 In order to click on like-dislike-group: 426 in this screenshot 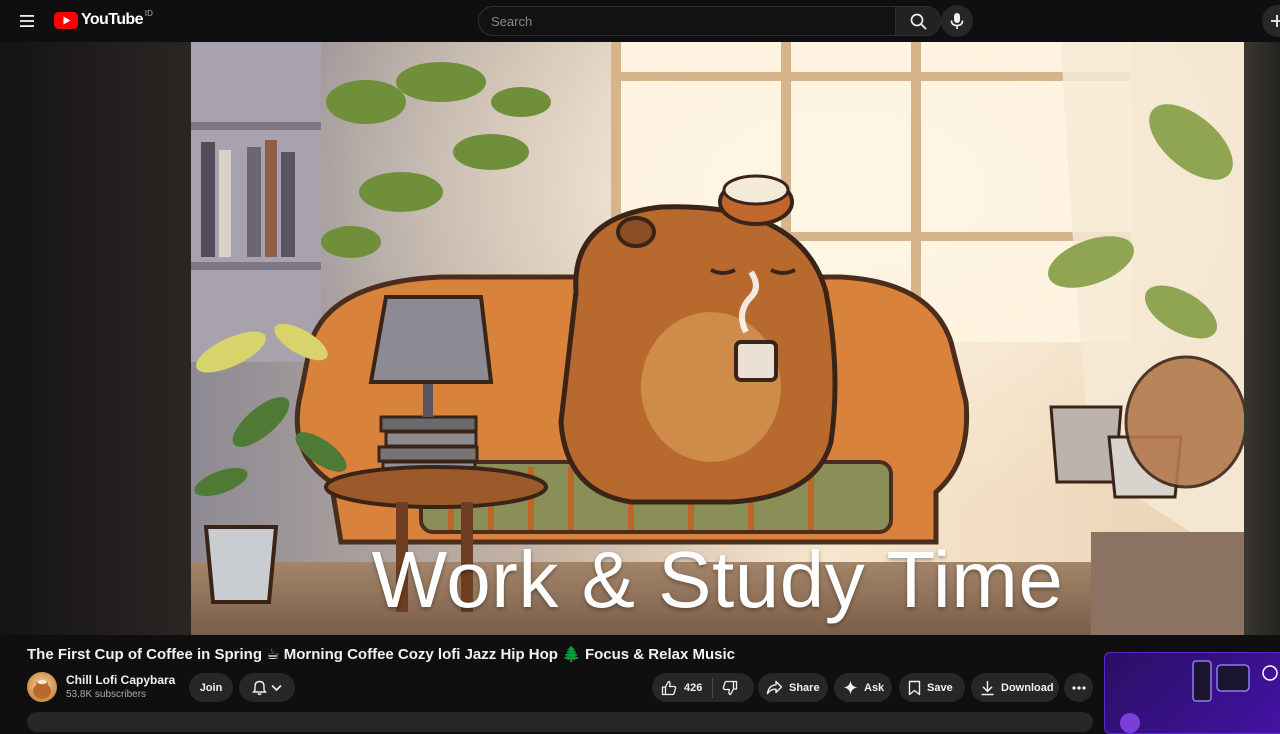, I will do `click(703, 687)`.